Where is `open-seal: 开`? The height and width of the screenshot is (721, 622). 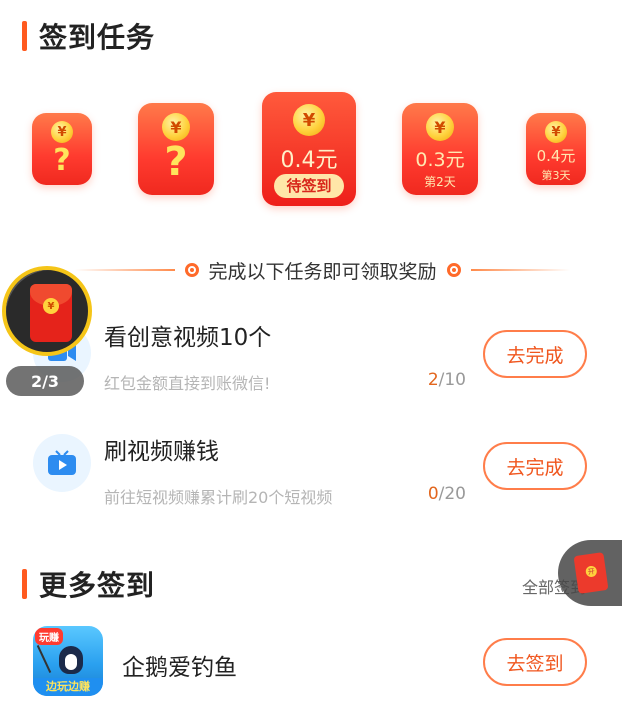 open-seal: 开 is located at coordinates (591, 571).